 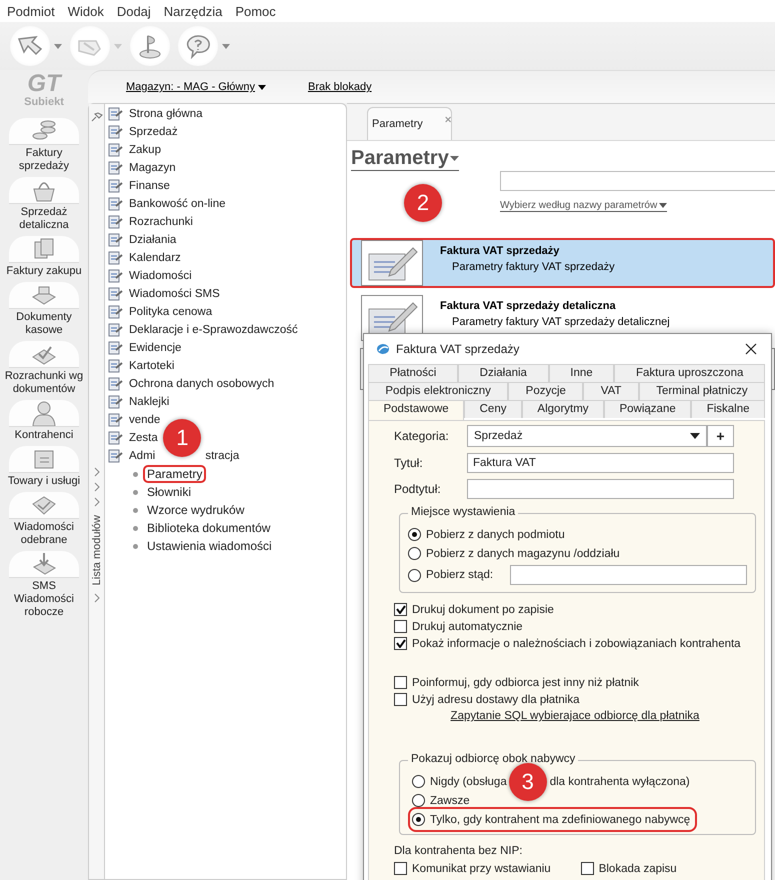 I want to click on category-dropdown: Sprzedaż, so click(x=587, y=436).